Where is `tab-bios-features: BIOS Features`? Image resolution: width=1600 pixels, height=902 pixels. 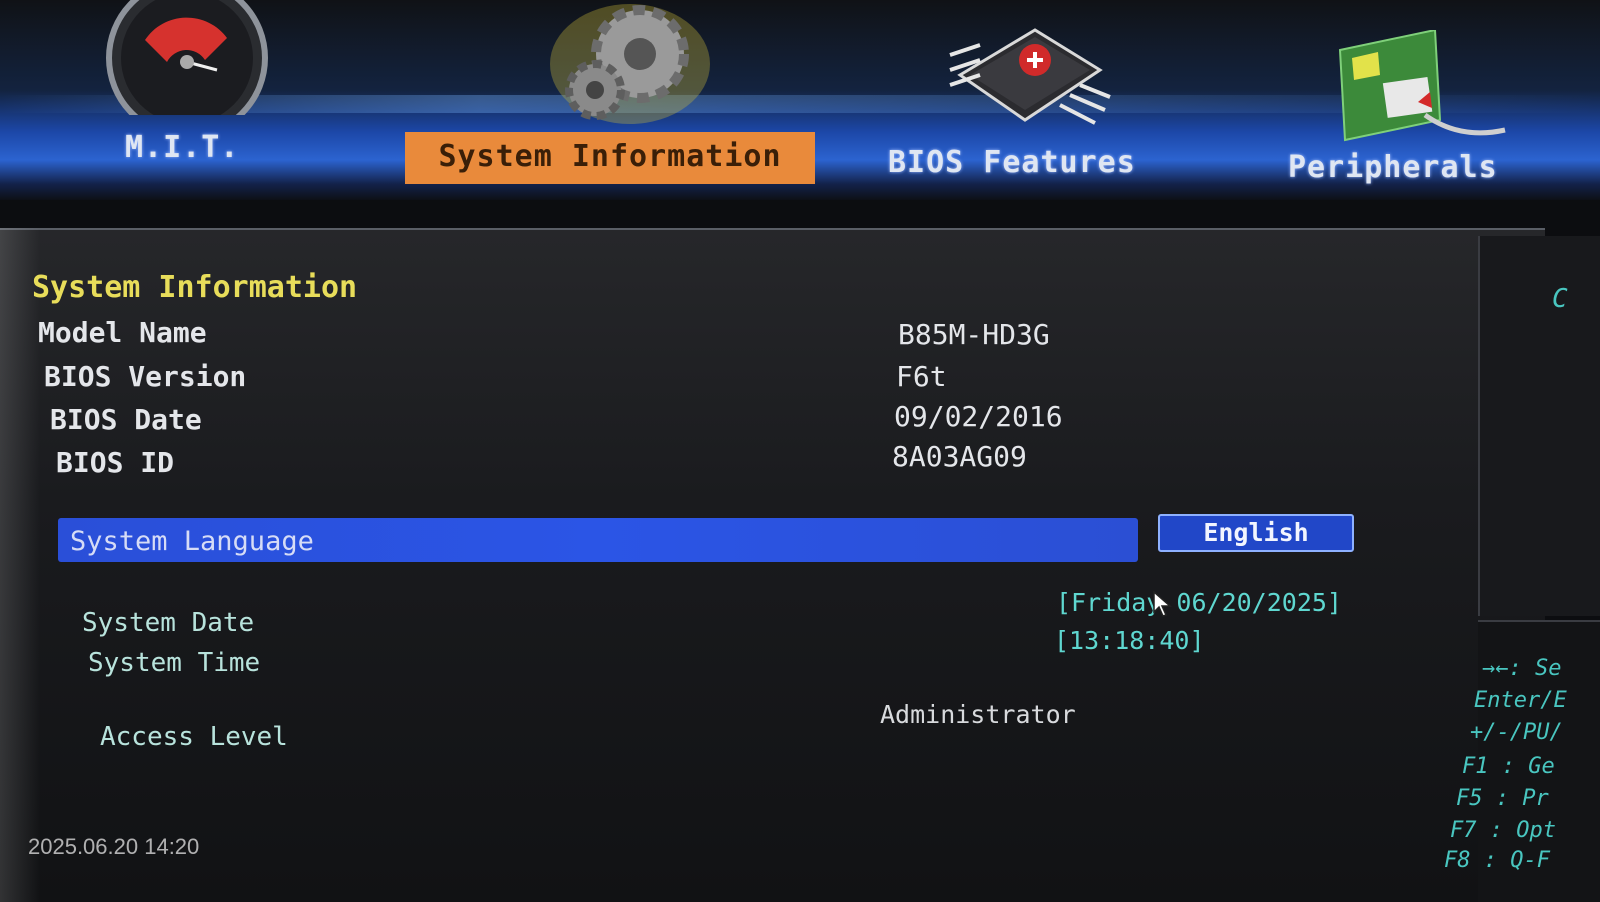
tab-bios-features: BIOS Features is located at coordinates (1012, 162).